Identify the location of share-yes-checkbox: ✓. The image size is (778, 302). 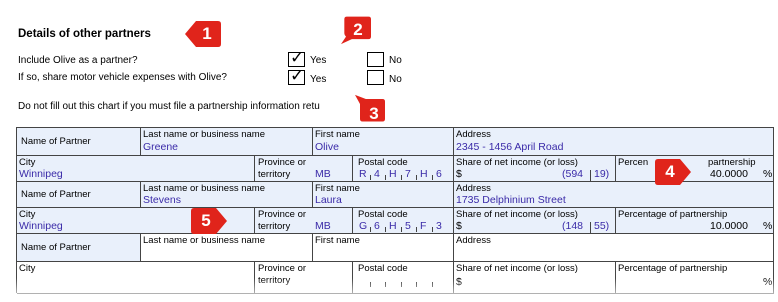
(296, 75).